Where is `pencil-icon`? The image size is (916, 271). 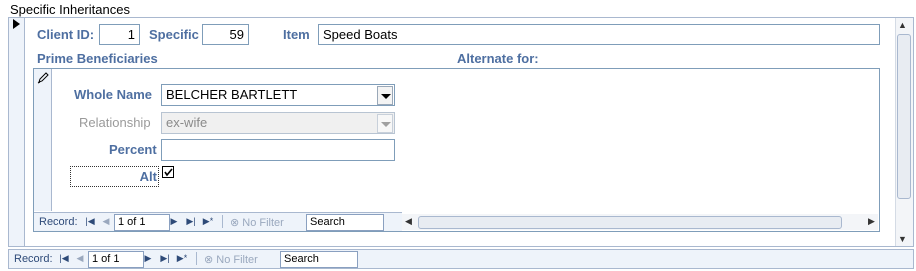 pencil-icon is located at coordinates (43, 78).